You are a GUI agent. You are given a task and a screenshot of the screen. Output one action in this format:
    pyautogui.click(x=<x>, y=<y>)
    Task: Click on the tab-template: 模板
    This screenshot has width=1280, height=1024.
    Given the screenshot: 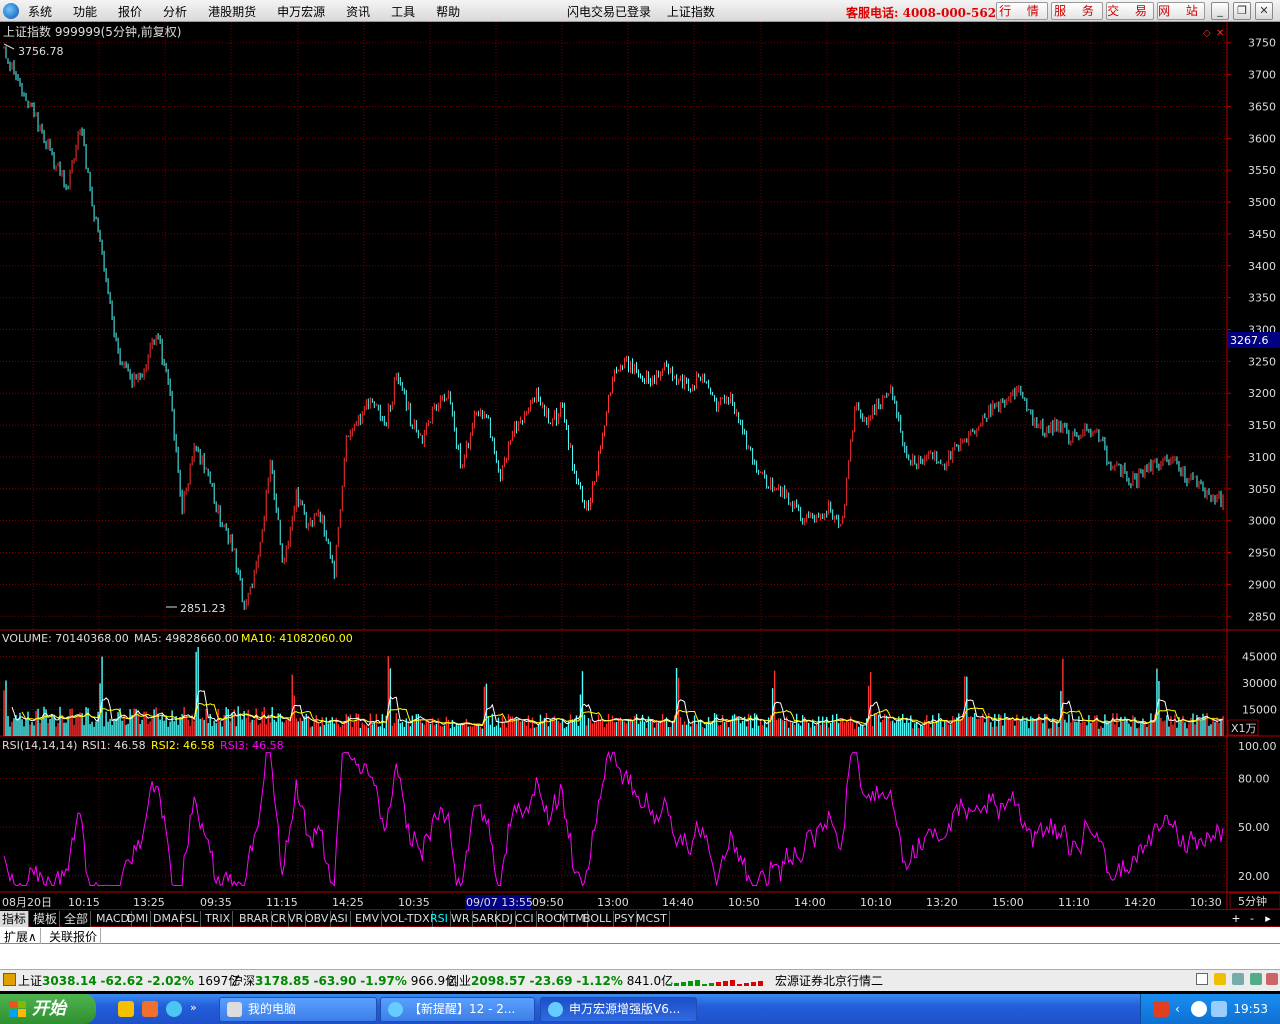 What is the action you would take?
    pyautogui.click(x=46, y=919)
    